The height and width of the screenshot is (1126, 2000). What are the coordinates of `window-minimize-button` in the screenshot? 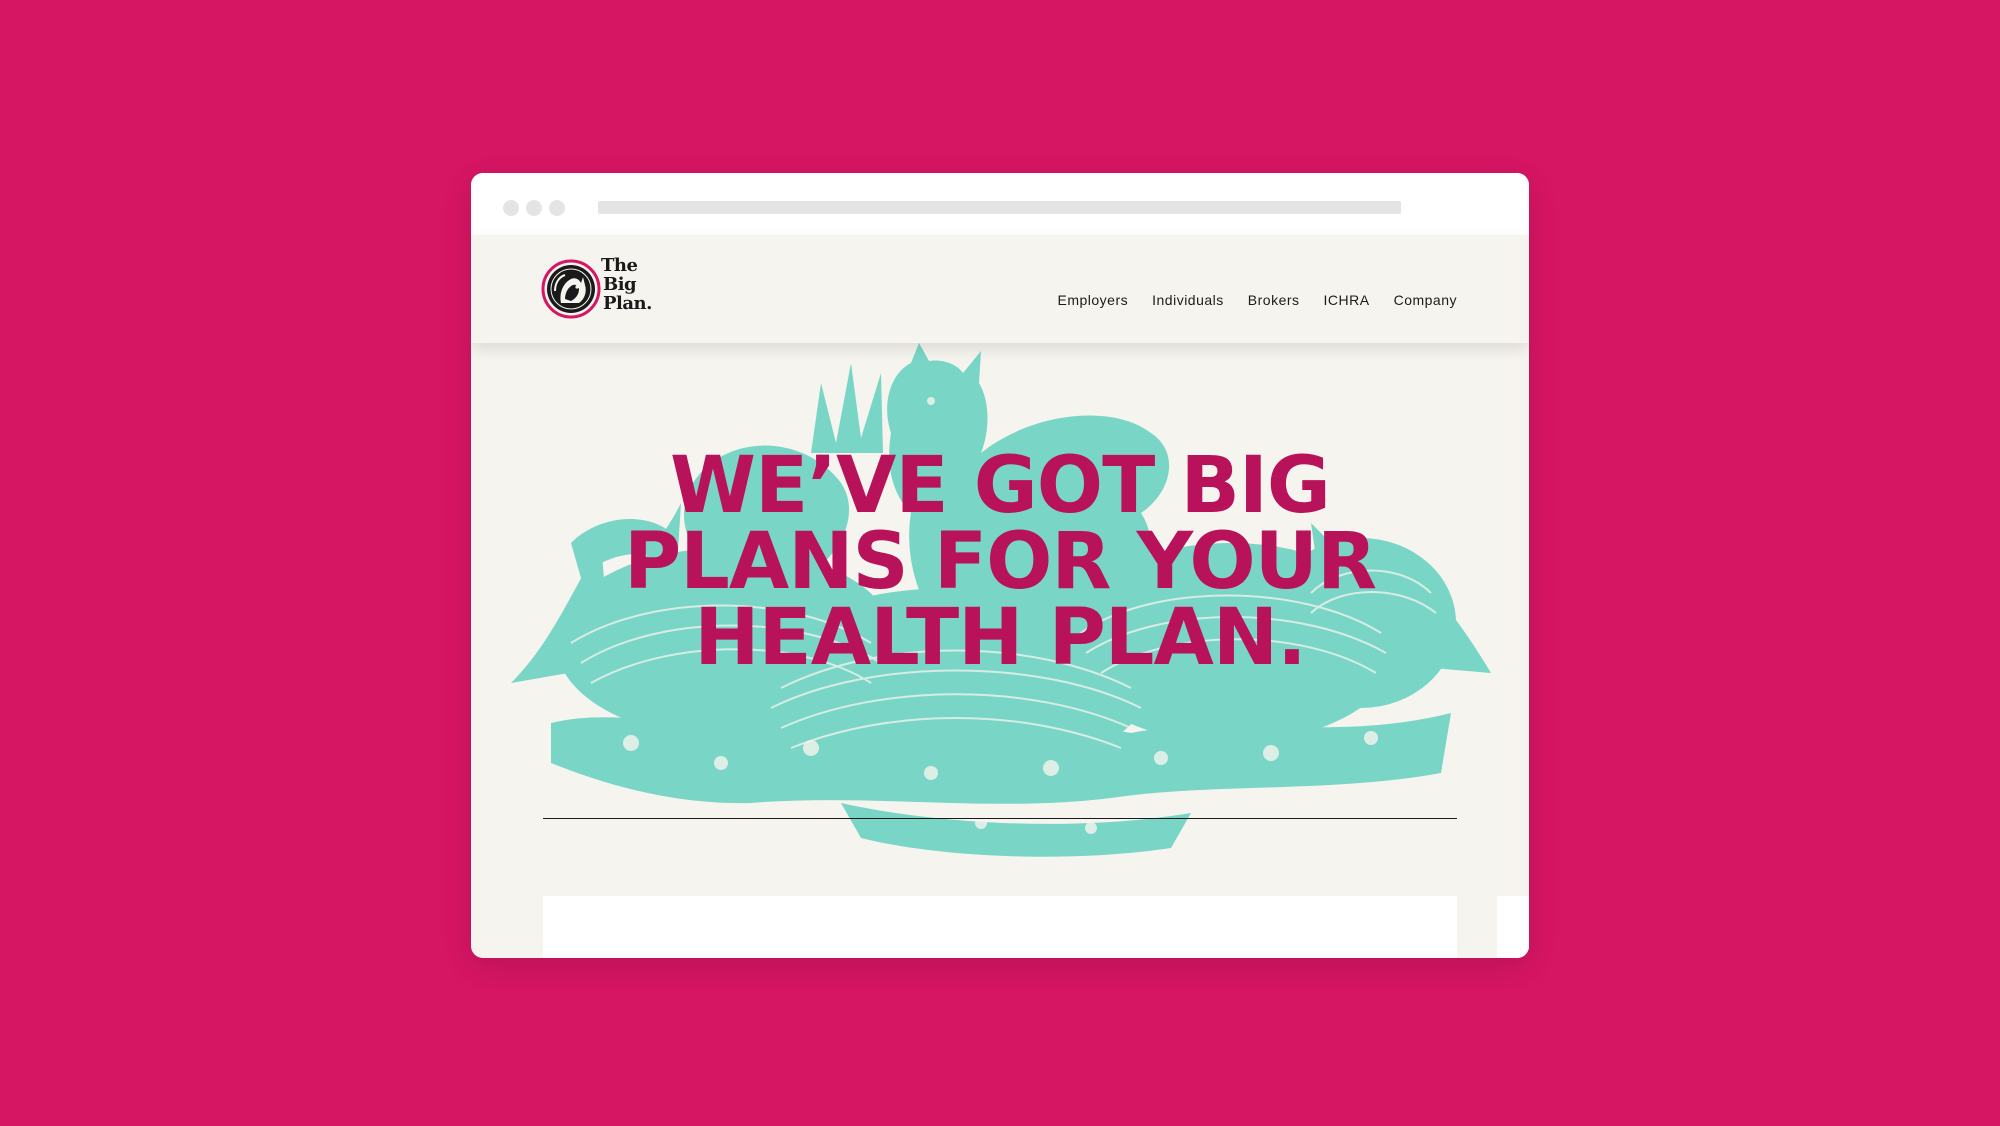 It's located at (534, 208).